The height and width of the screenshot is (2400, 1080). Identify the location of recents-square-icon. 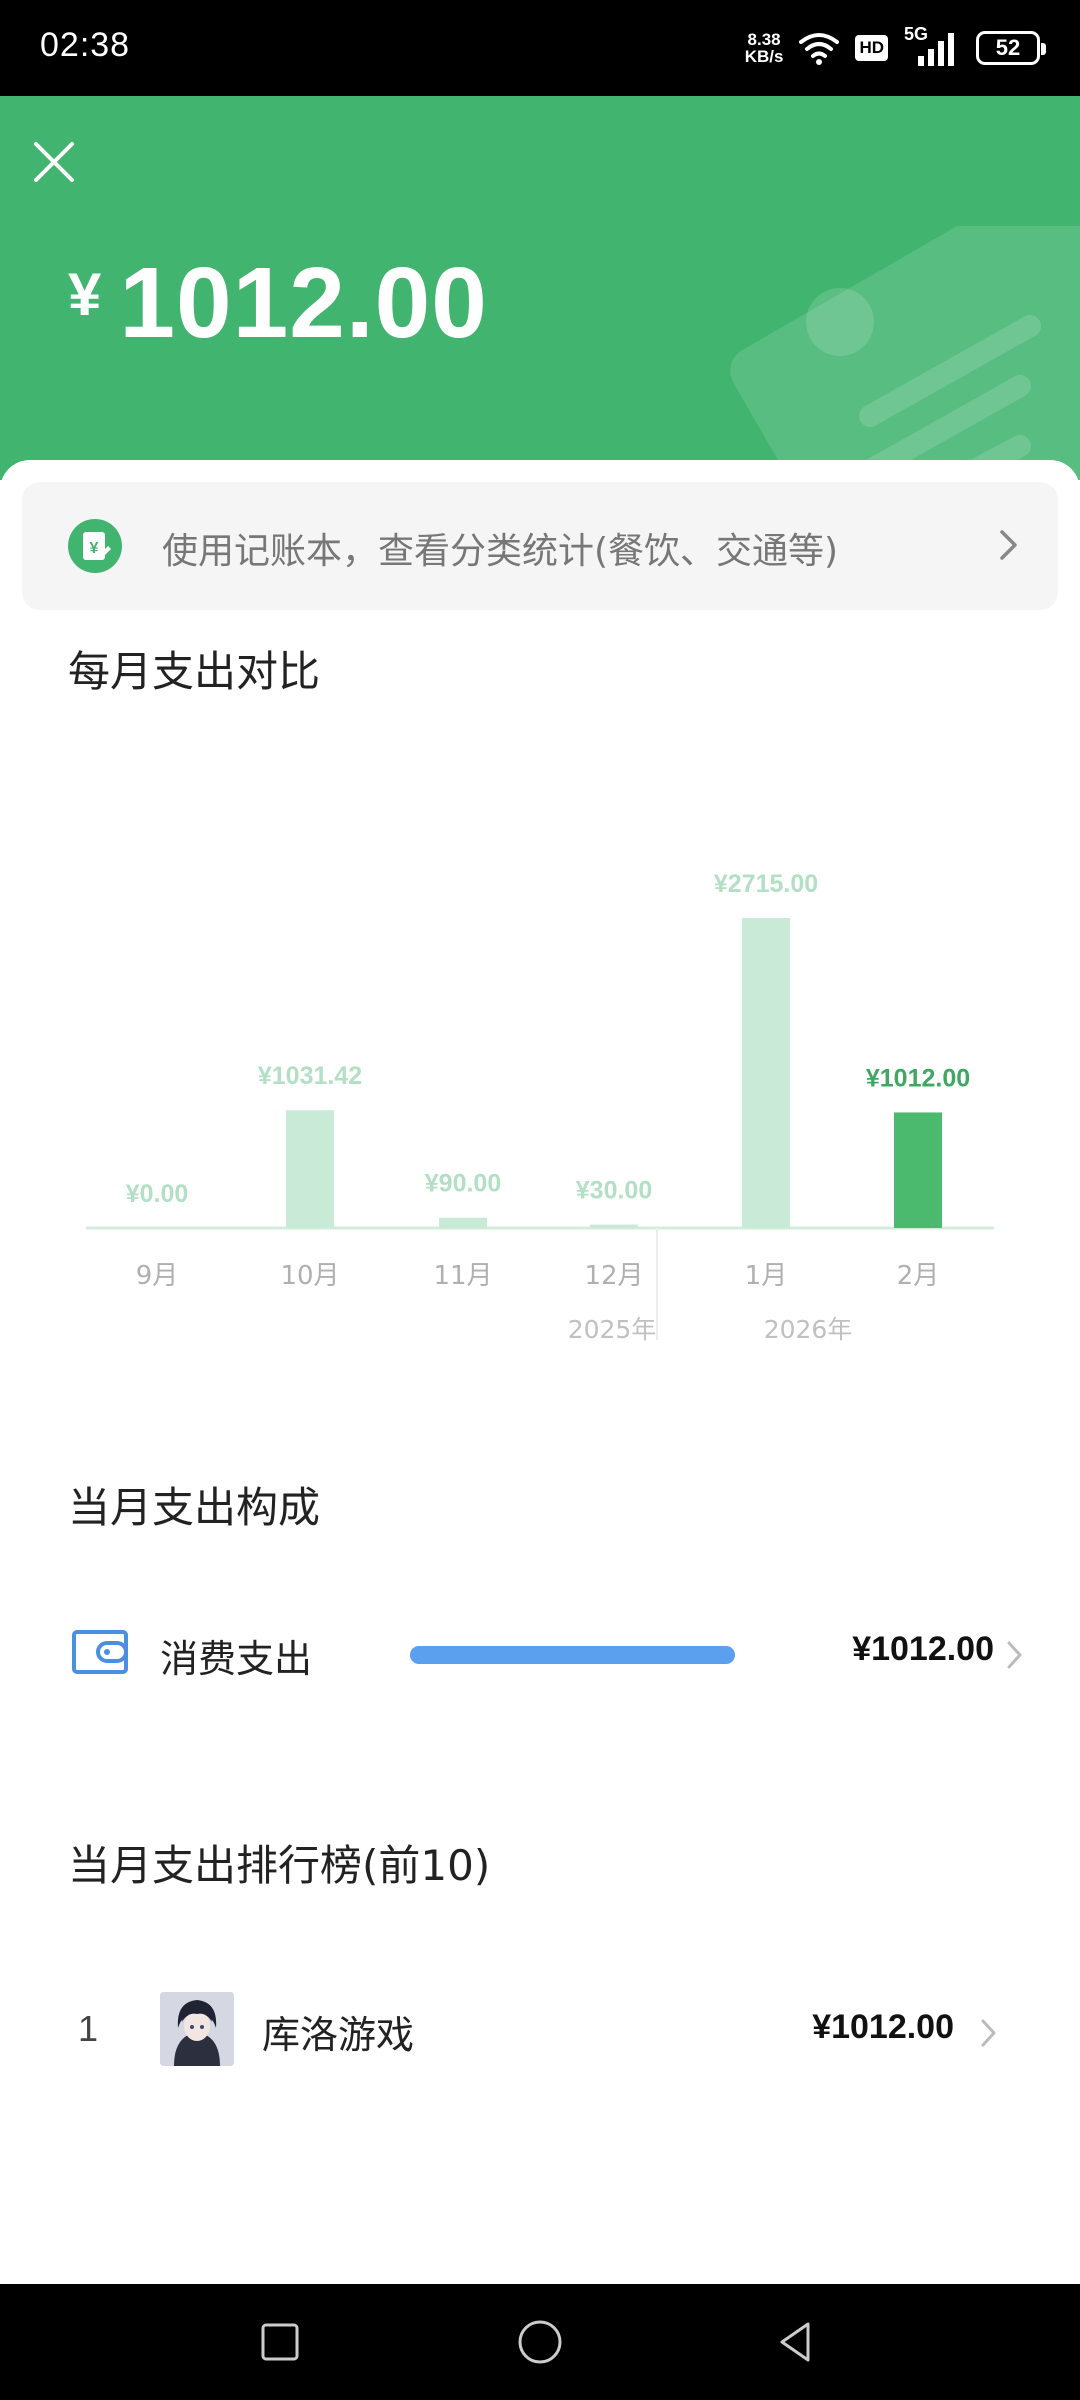
(280, 2342).